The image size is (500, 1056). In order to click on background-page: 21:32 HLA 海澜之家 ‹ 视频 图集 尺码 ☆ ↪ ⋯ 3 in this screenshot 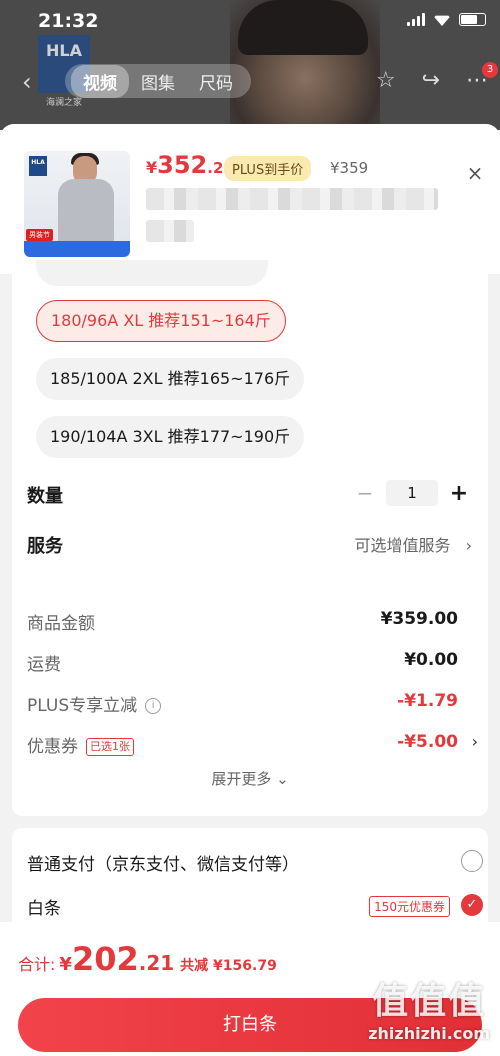, I will do `click(250, 65)`.